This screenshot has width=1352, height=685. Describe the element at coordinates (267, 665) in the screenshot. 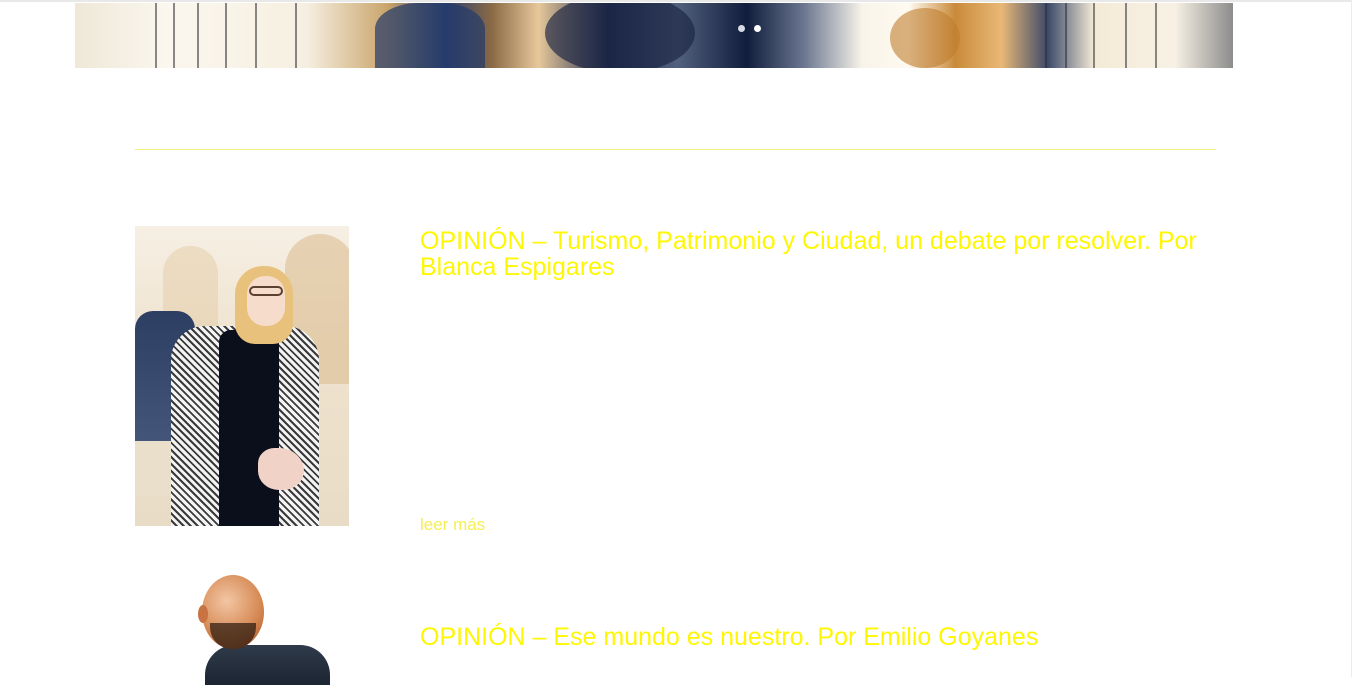

I see `thumb-shirt` at that location.